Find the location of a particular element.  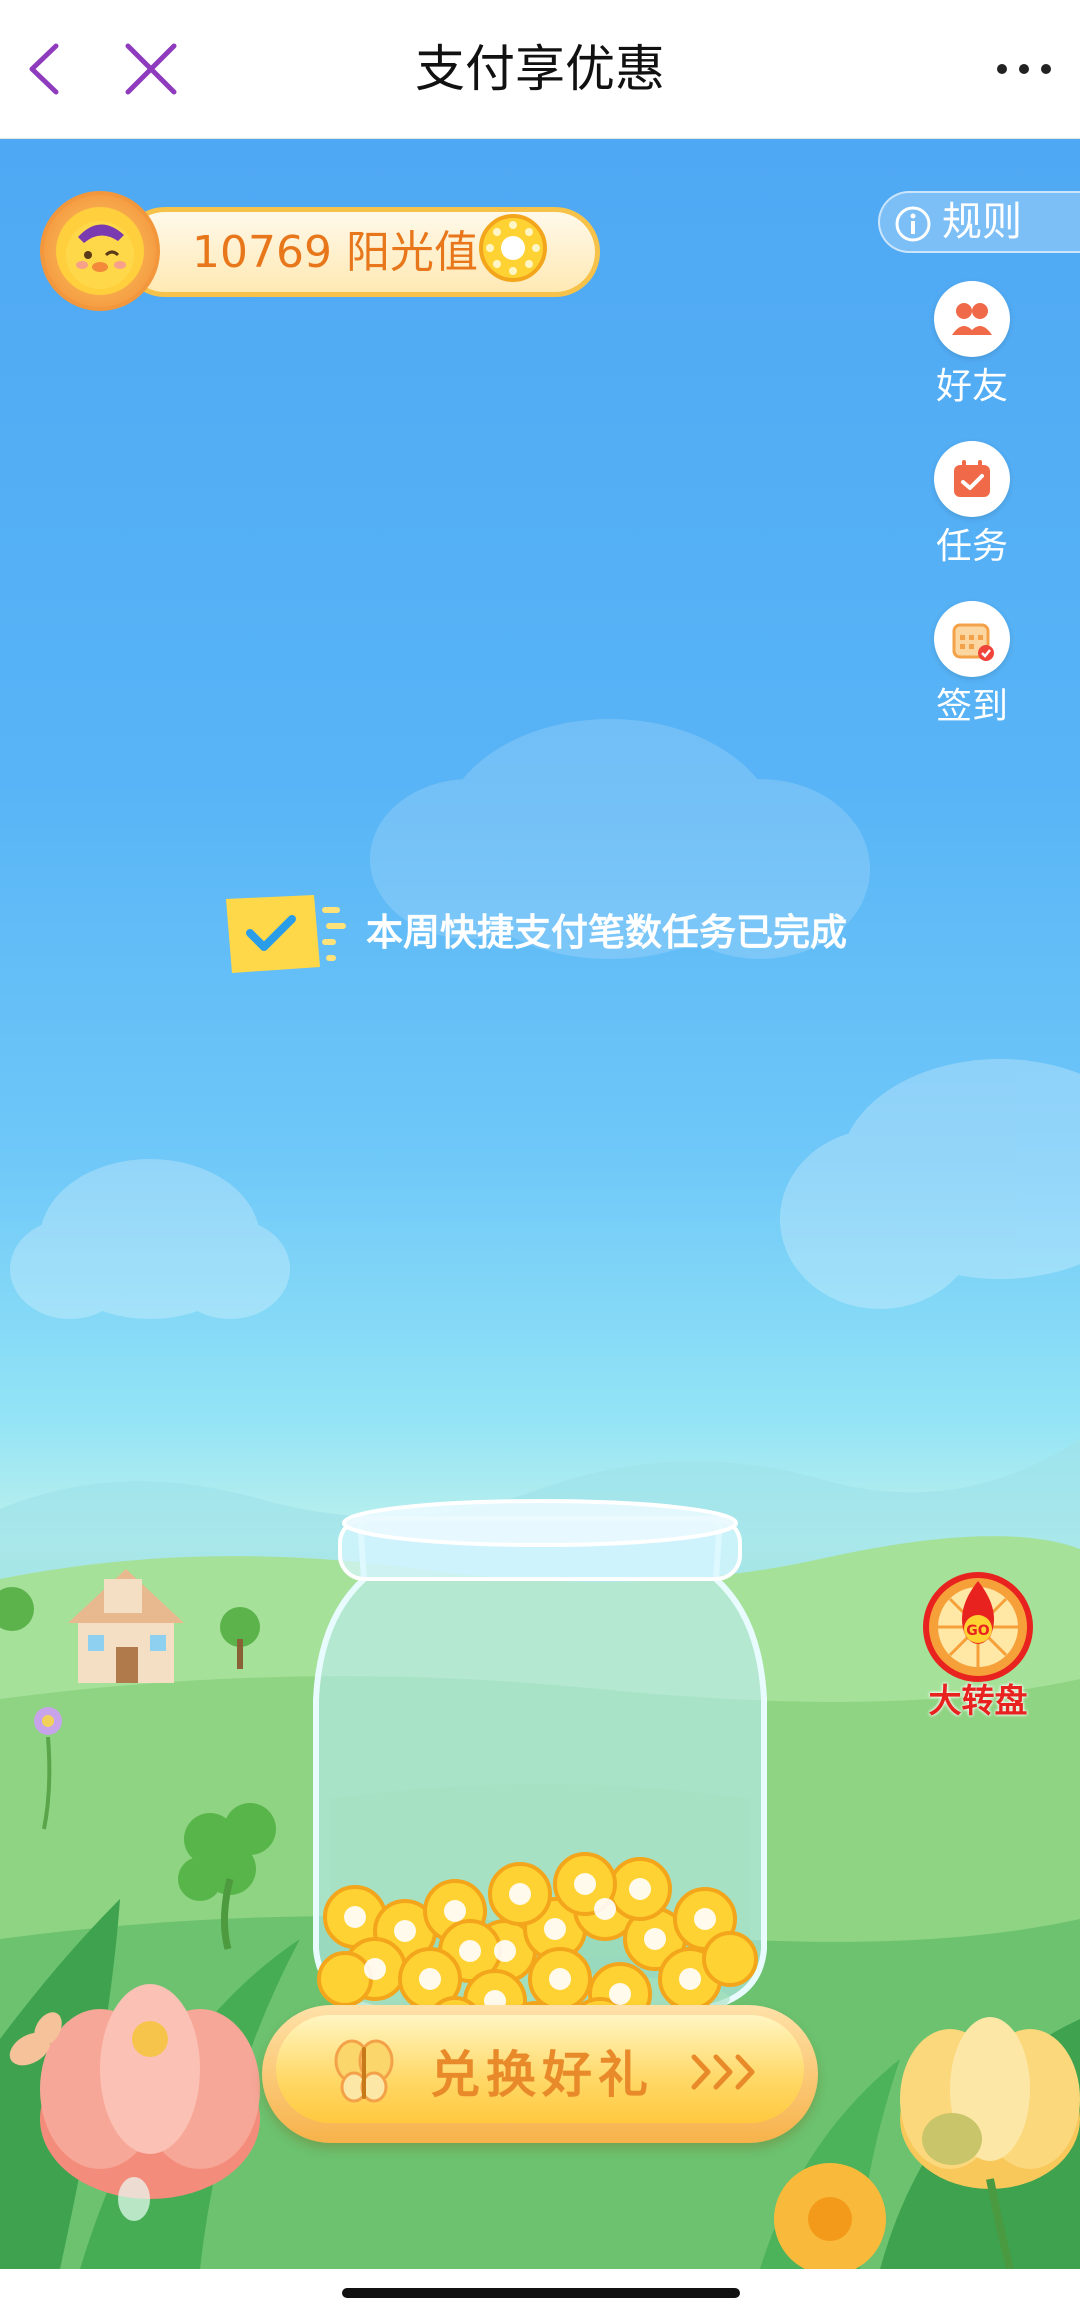

top-navigation-bar: 支付享优惠 is located at coordinates (540, 69).